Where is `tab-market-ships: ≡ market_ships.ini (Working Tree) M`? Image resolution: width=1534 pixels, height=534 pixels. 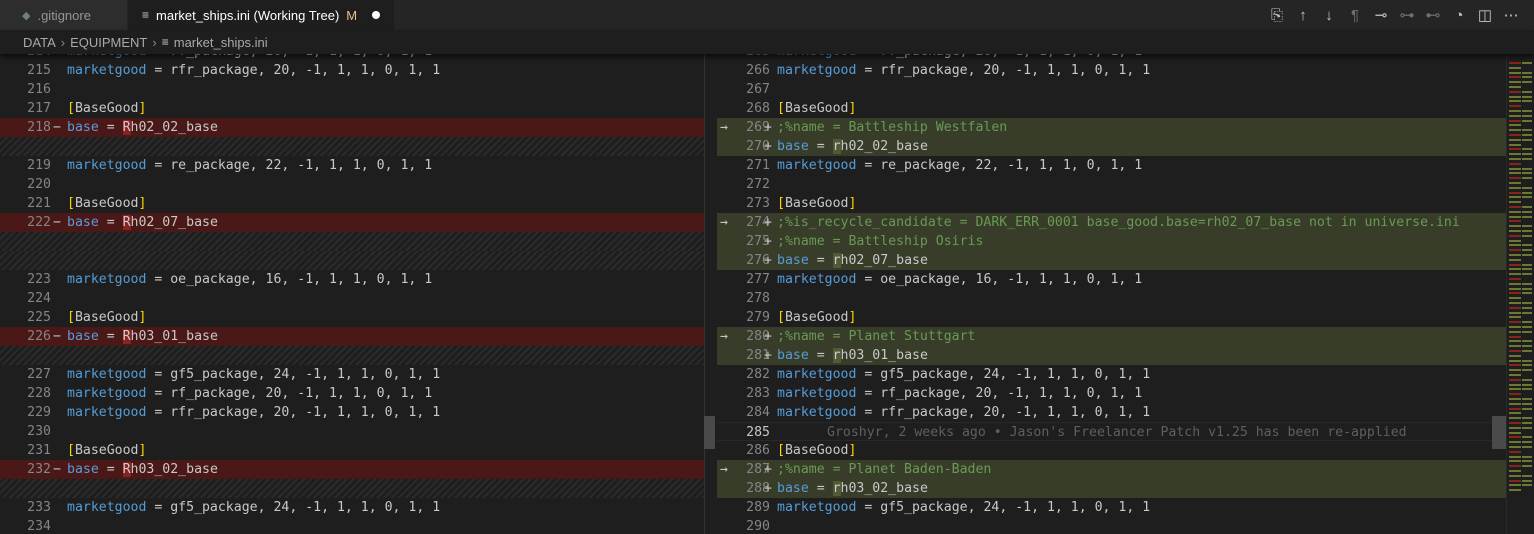 tab-market-ships: ≡ market_ships.ini (Working Tree) M is located at coordinates (261, 15).